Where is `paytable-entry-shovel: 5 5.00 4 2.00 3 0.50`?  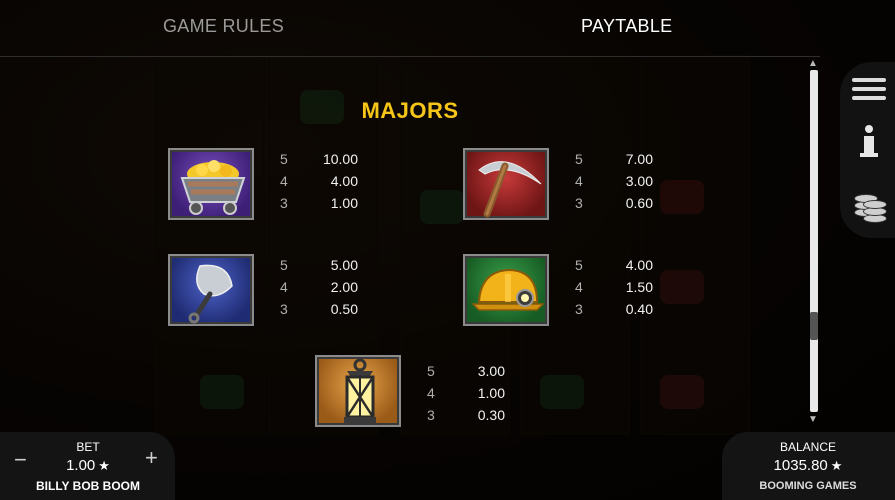 paytable-entry-shovel: 5 5.00 4 2.00 3 0.50 is located at coordinates (278, 290).